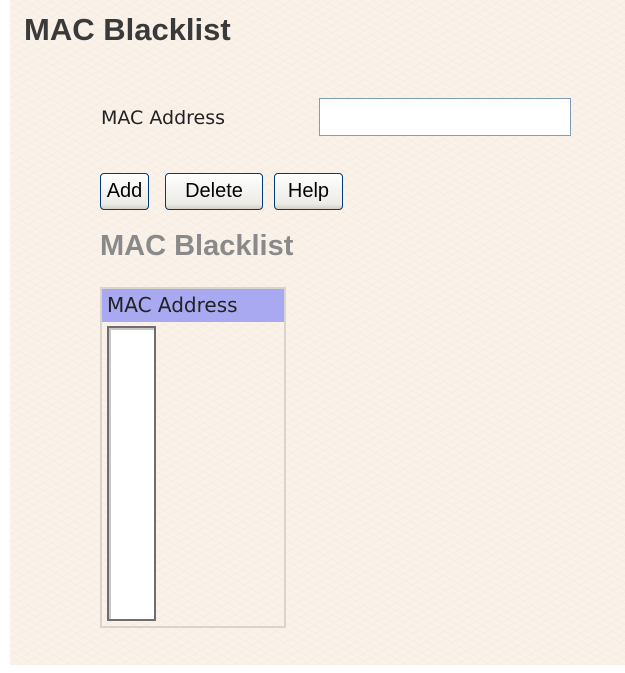  Describe the element at coordinates (445, 117) in the screenshot. I see `mac-address-input` at that location.